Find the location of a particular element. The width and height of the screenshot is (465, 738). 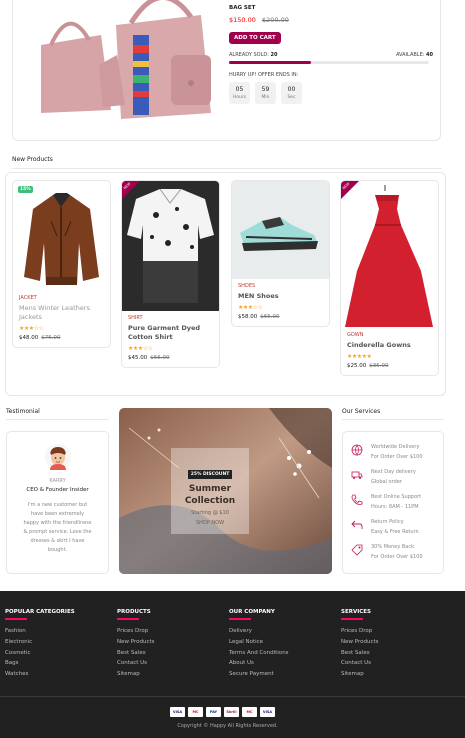

countdown-hours: 05 Hours is located at coordinates (239, 93).